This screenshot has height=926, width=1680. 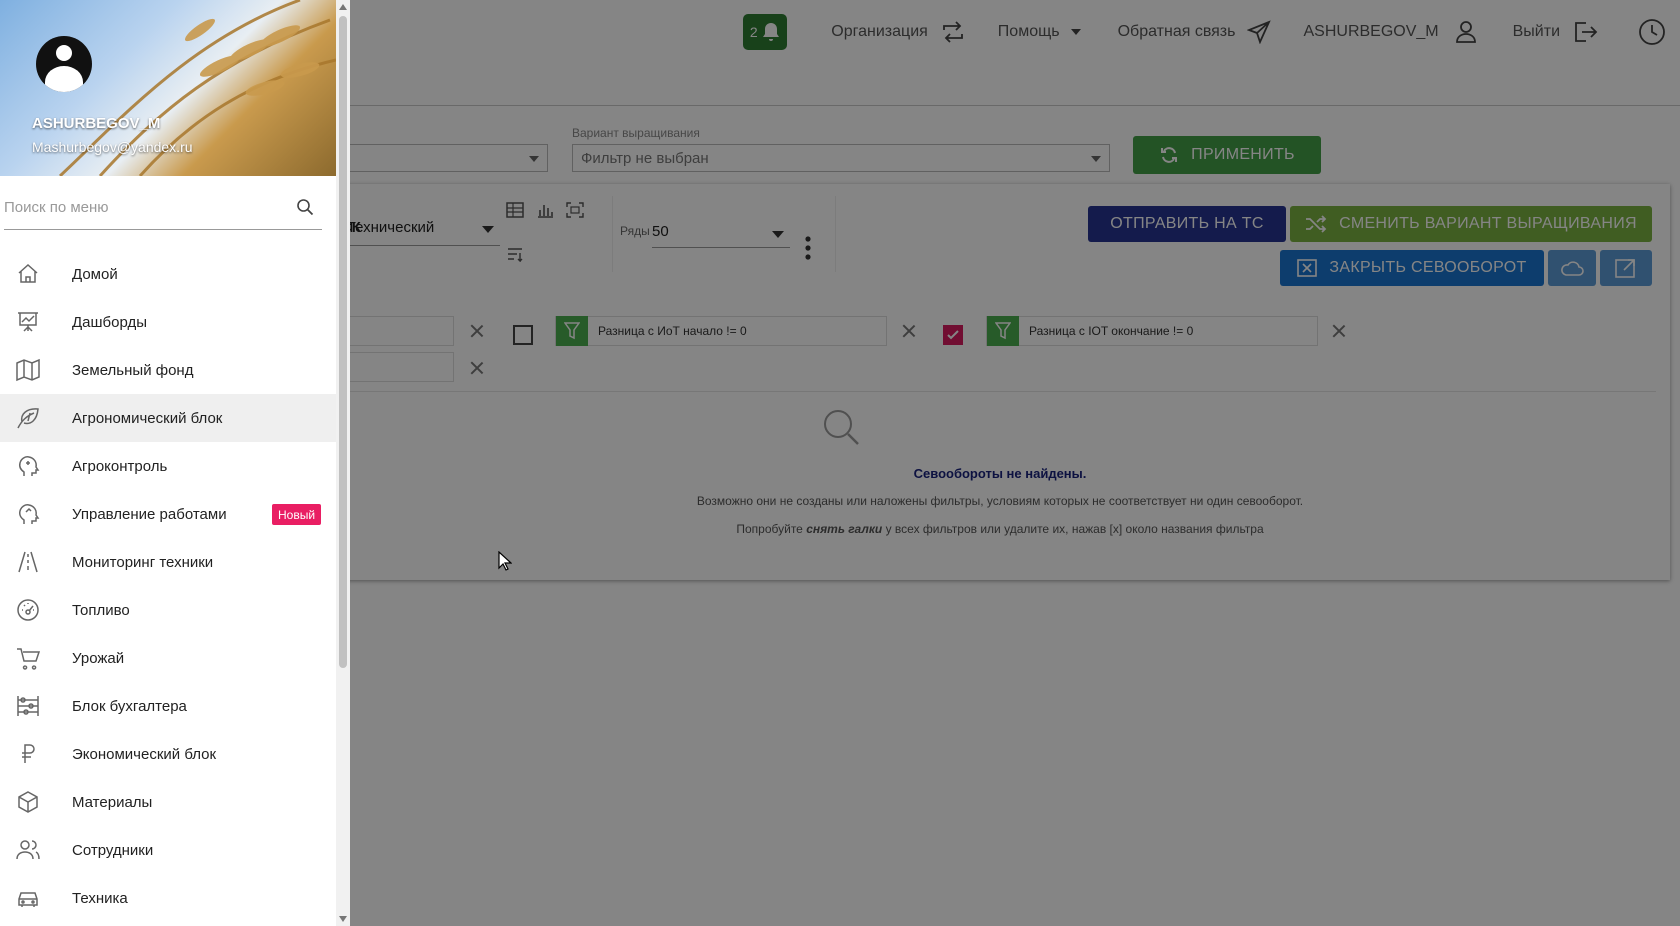 I want to click on menu-search, so click(x=163, y=210).